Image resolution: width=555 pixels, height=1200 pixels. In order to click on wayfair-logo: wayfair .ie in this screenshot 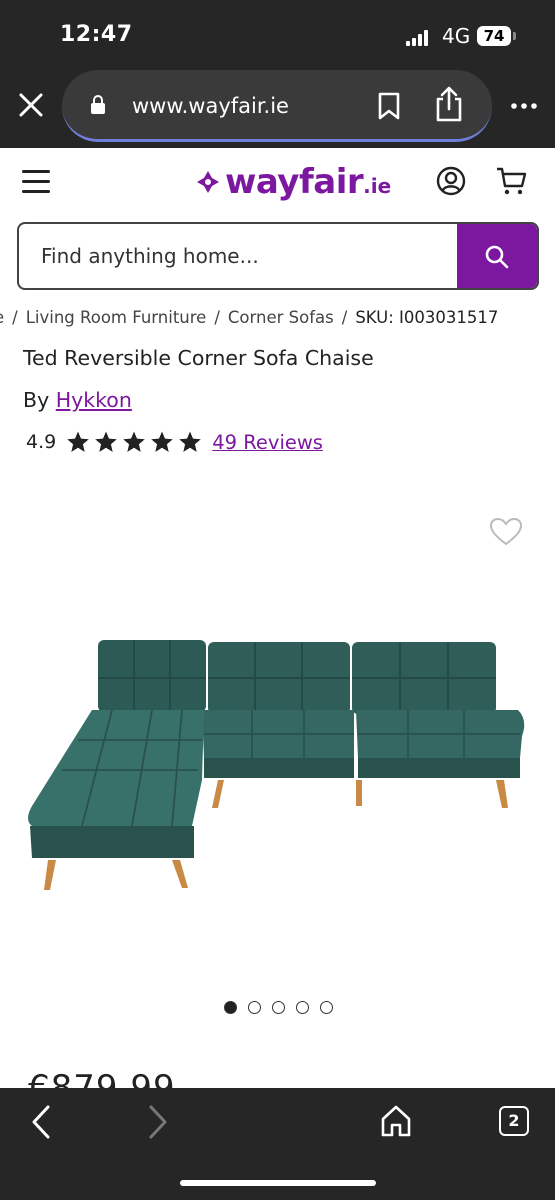, I will do `click(293, 182)`.